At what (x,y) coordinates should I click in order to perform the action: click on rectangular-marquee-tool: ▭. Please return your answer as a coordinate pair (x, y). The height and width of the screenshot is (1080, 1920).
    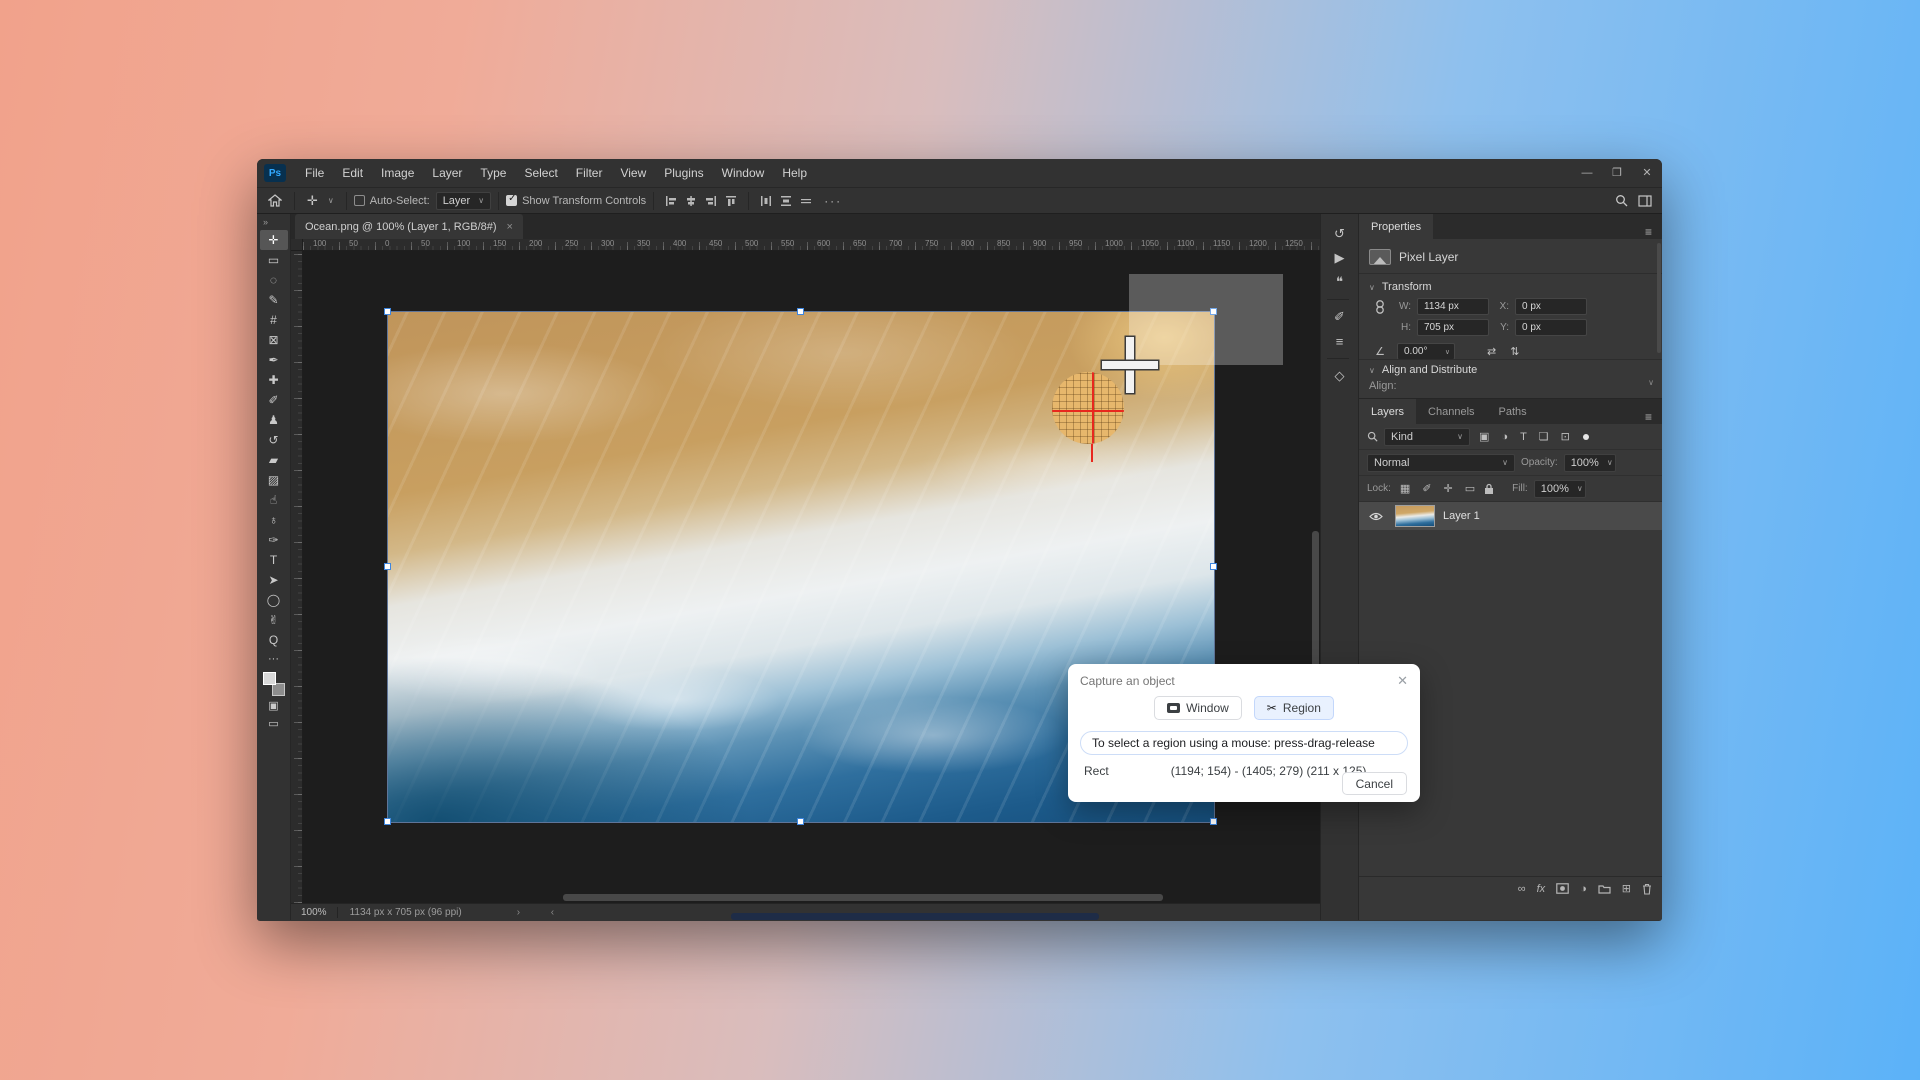
    Looking at the image, I should click on (274, 260).